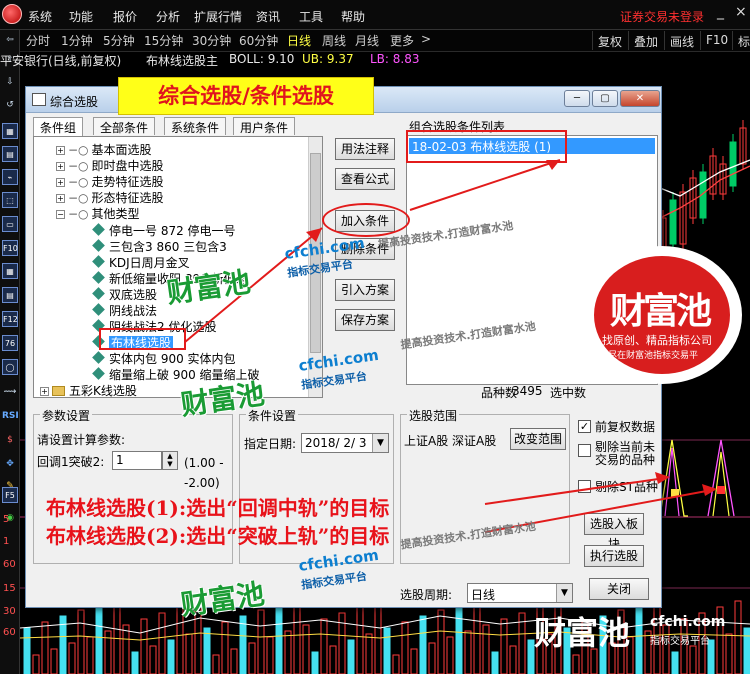 The width and height of the screenshot is (750, 674). I want to click on bottom-brand: 财富池 cfchi.com 指标交易平台, so click(642, 639).